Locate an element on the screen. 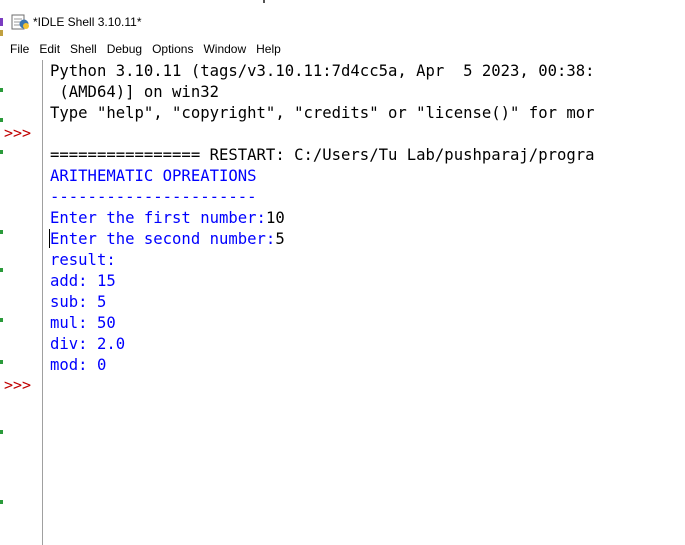 The image size is (685, 545). output-heading: ARITHEMATIC OPREATIONS is located at coordinates (153, 176).